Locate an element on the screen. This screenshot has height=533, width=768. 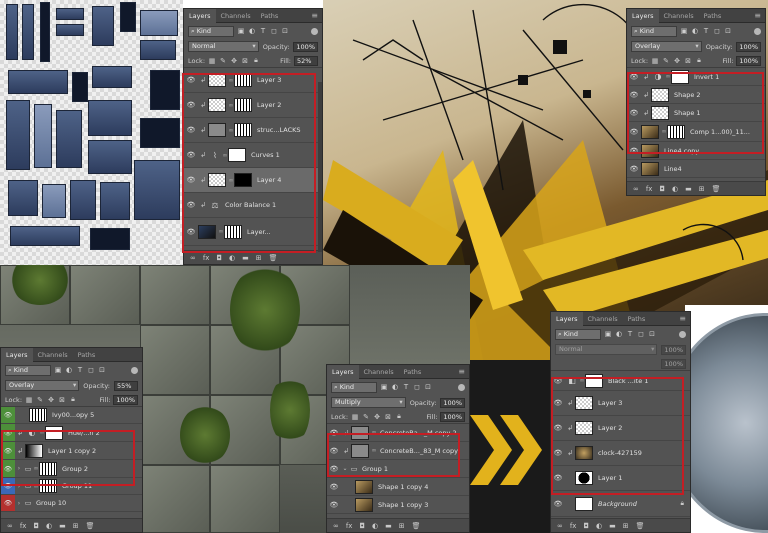
layer-row: 👁︎ ↲ clock-427159 is located at coordinates (620, 453).